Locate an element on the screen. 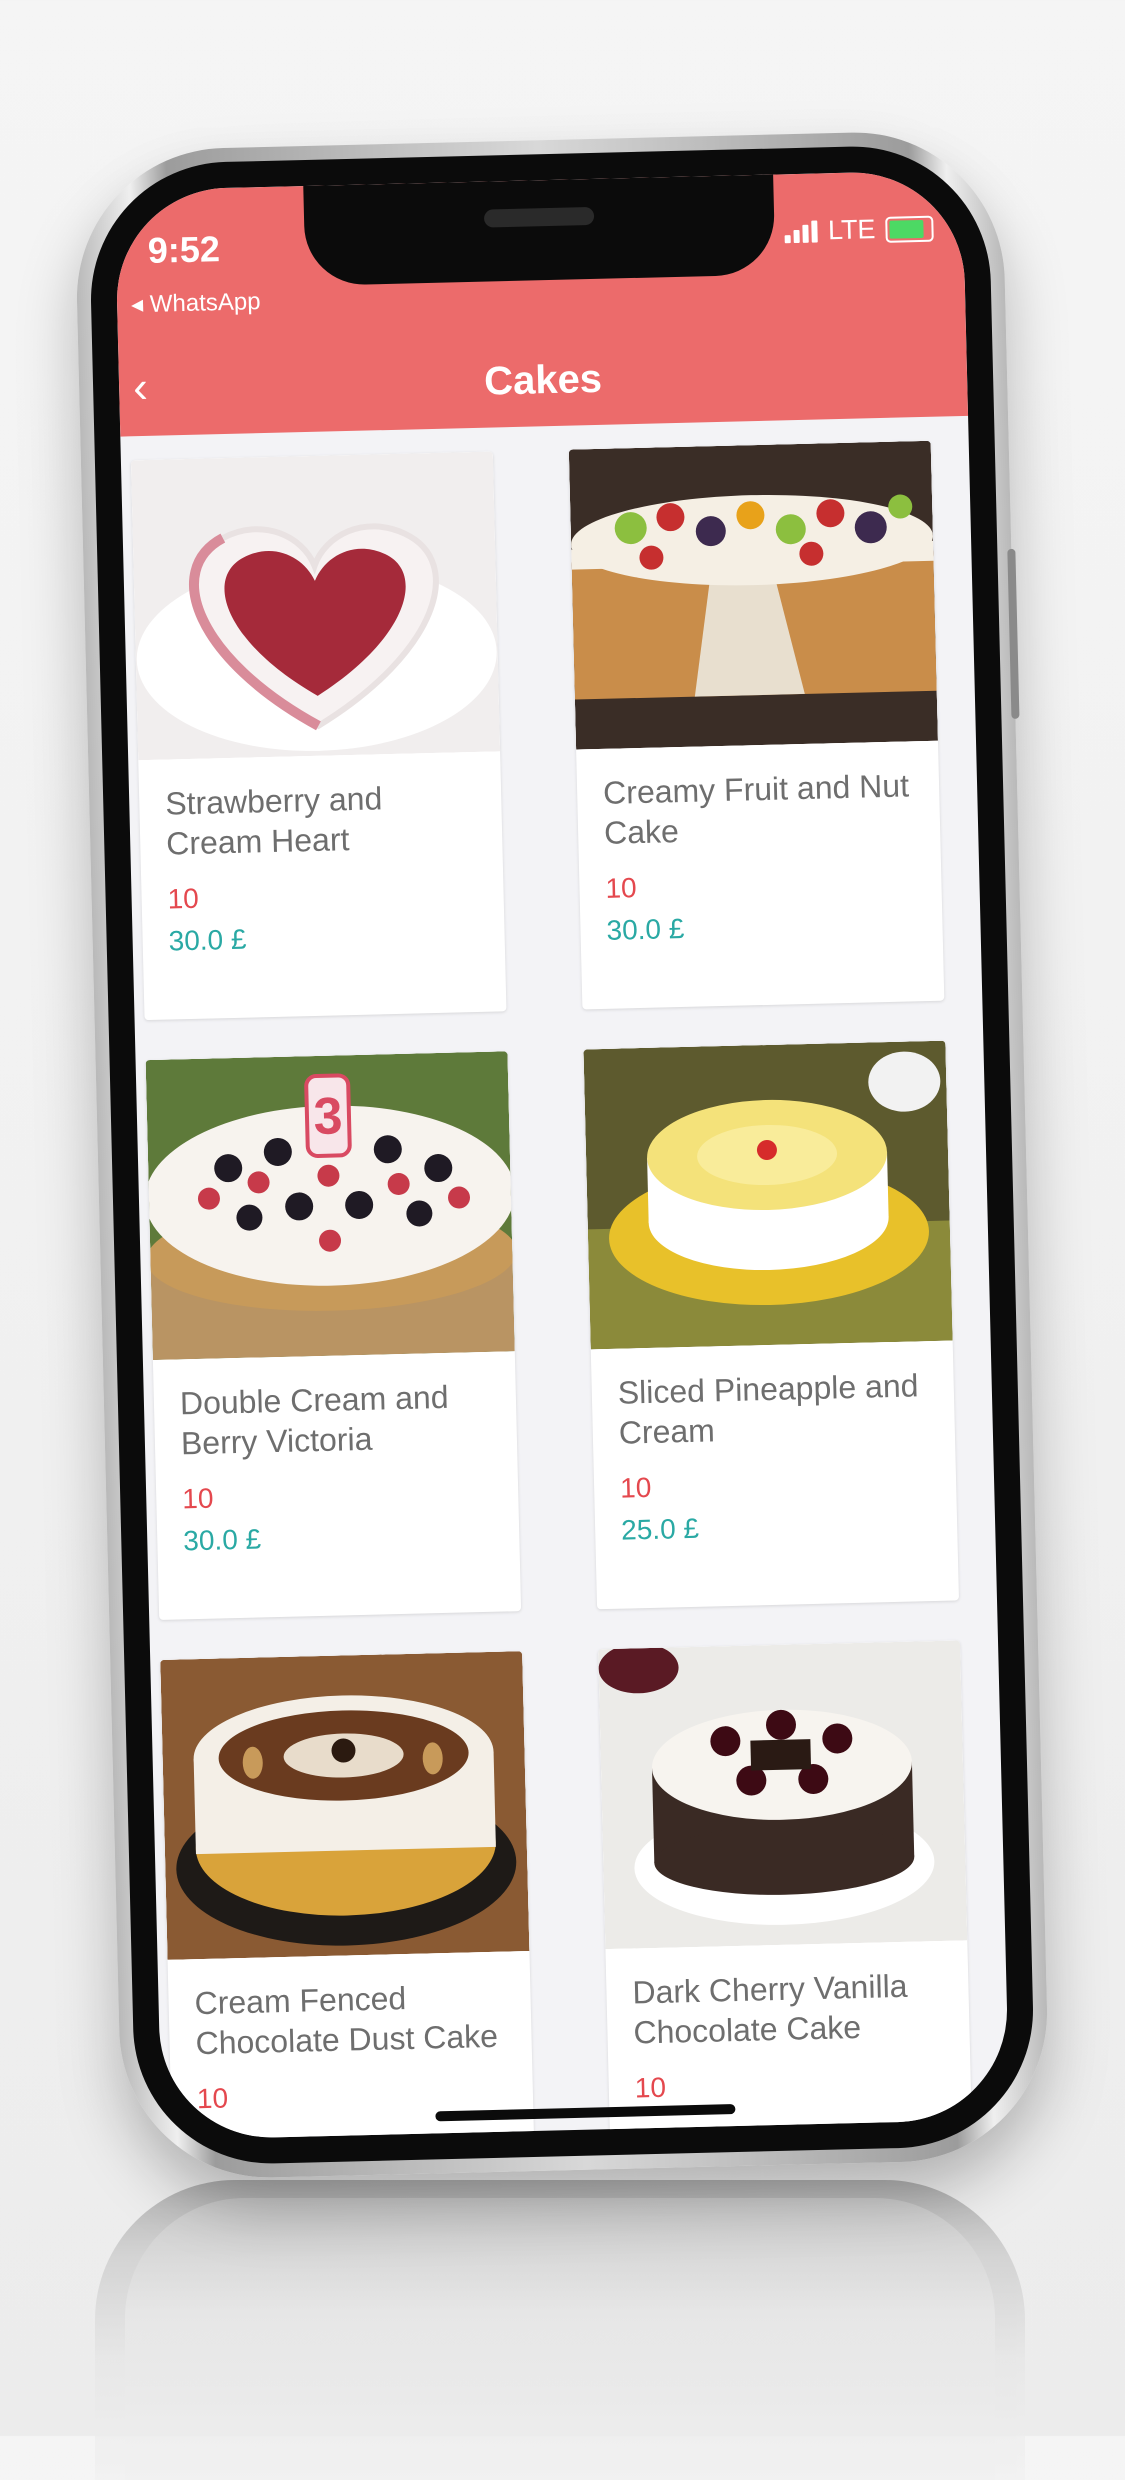 The height and width of the screenshot is (2480, 1125). product-card: Dark Cherry Vanilla Chocolate Cake 10 is located at coordinates (786, 1890).